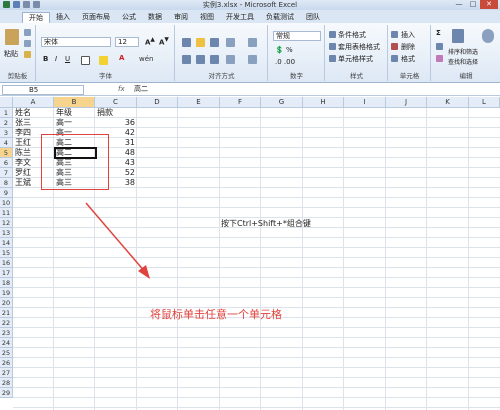  What do you see at coordinates (121, 58) in the screenshot?
I see `font-color-icon: A` at bounding box center [121, 58].